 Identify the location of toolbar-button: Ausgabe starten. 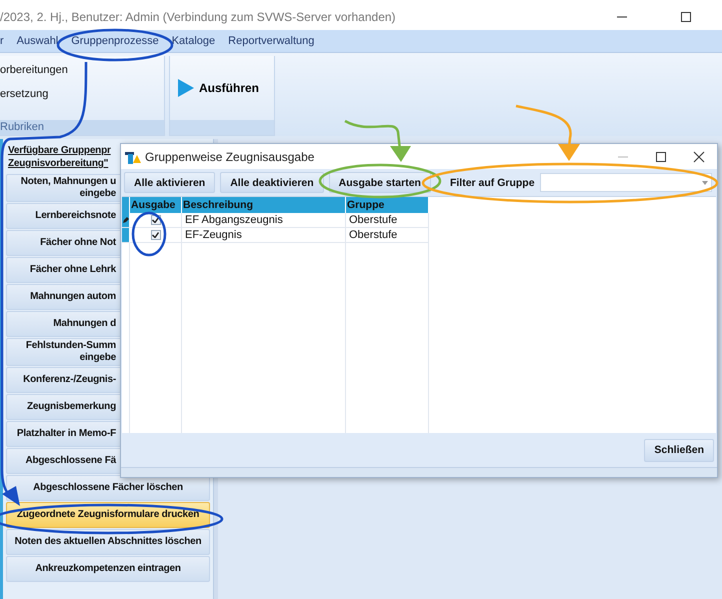
(379, 182).